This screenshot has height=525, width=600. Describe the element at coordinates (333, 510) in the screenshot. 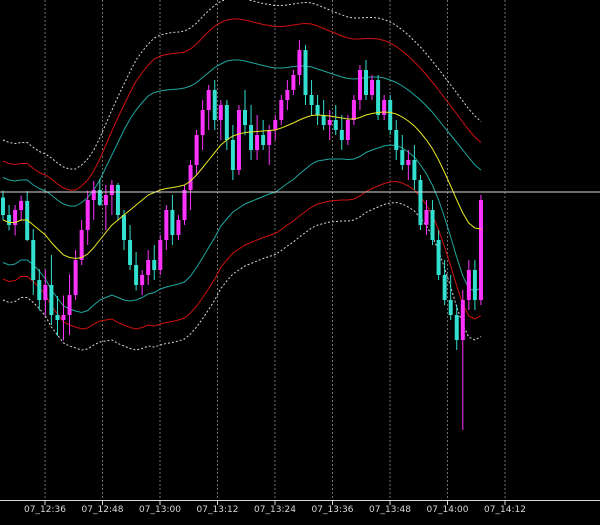

I see `x-tick-label: 07_13:36` at that location.